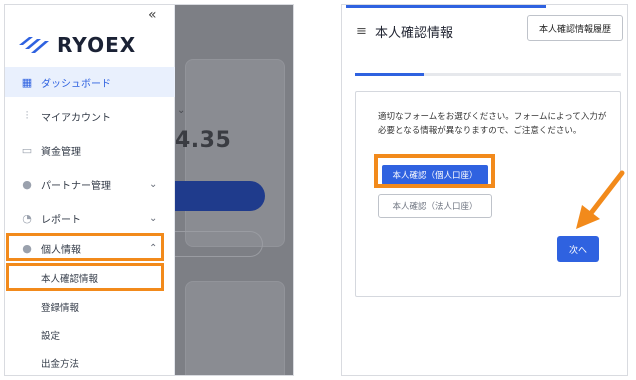  I want to click on background-chevron: ⌄, so click(181, 110).